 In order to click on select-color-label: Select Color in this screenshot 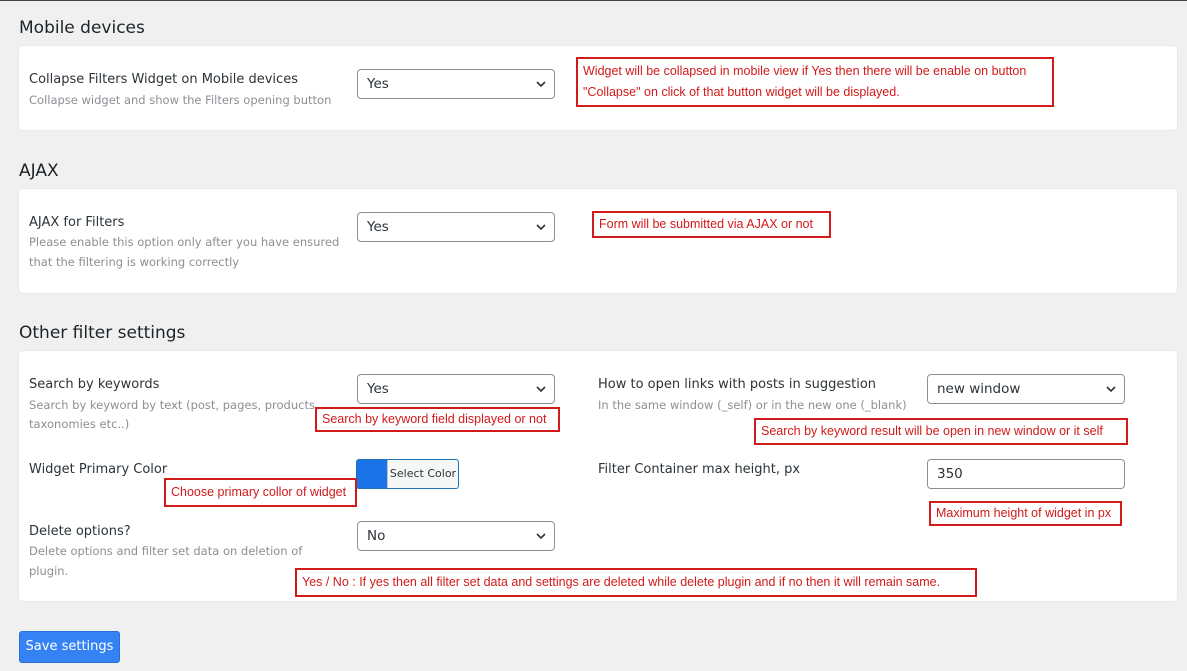, I will do `click(422, 474)`.